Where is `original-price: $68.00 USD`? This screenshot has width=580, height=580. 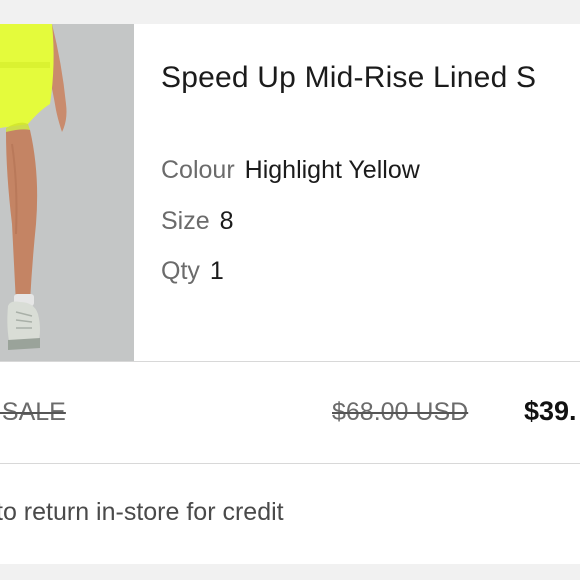
original-price: $68.00 USD is located at coordinates (400, 412).